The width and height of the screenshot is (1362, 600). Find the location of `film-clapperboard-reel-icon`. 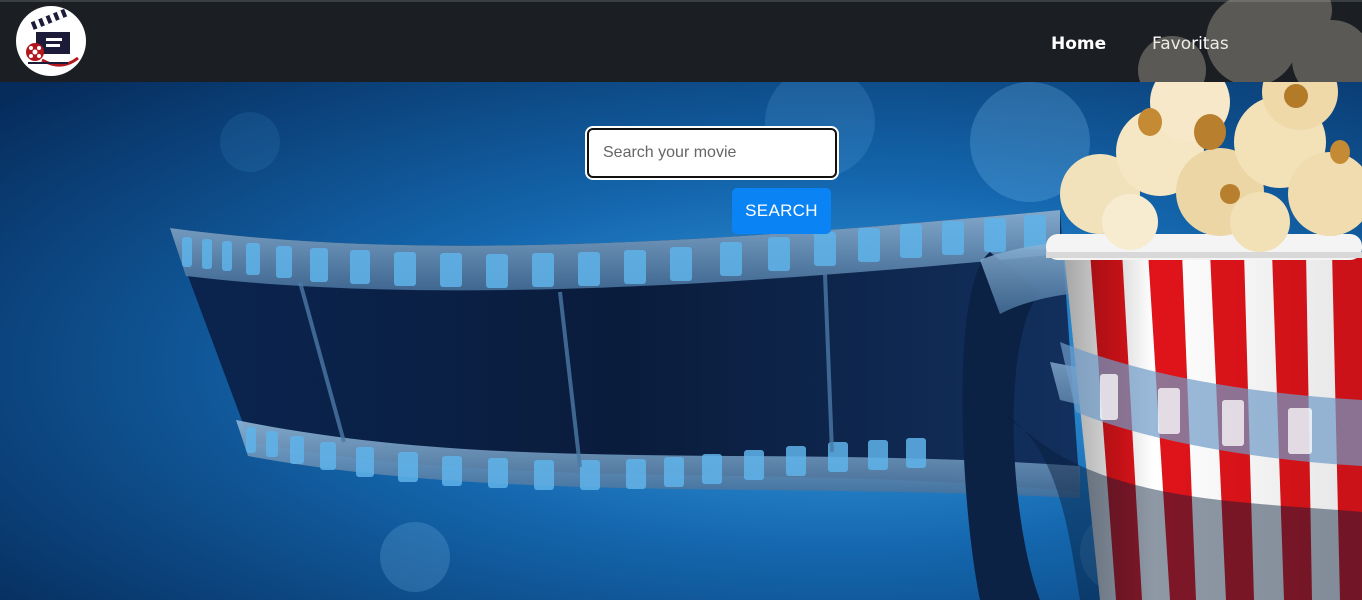

film-clapperboard-reel-icon is located at coordinates (52, 37).